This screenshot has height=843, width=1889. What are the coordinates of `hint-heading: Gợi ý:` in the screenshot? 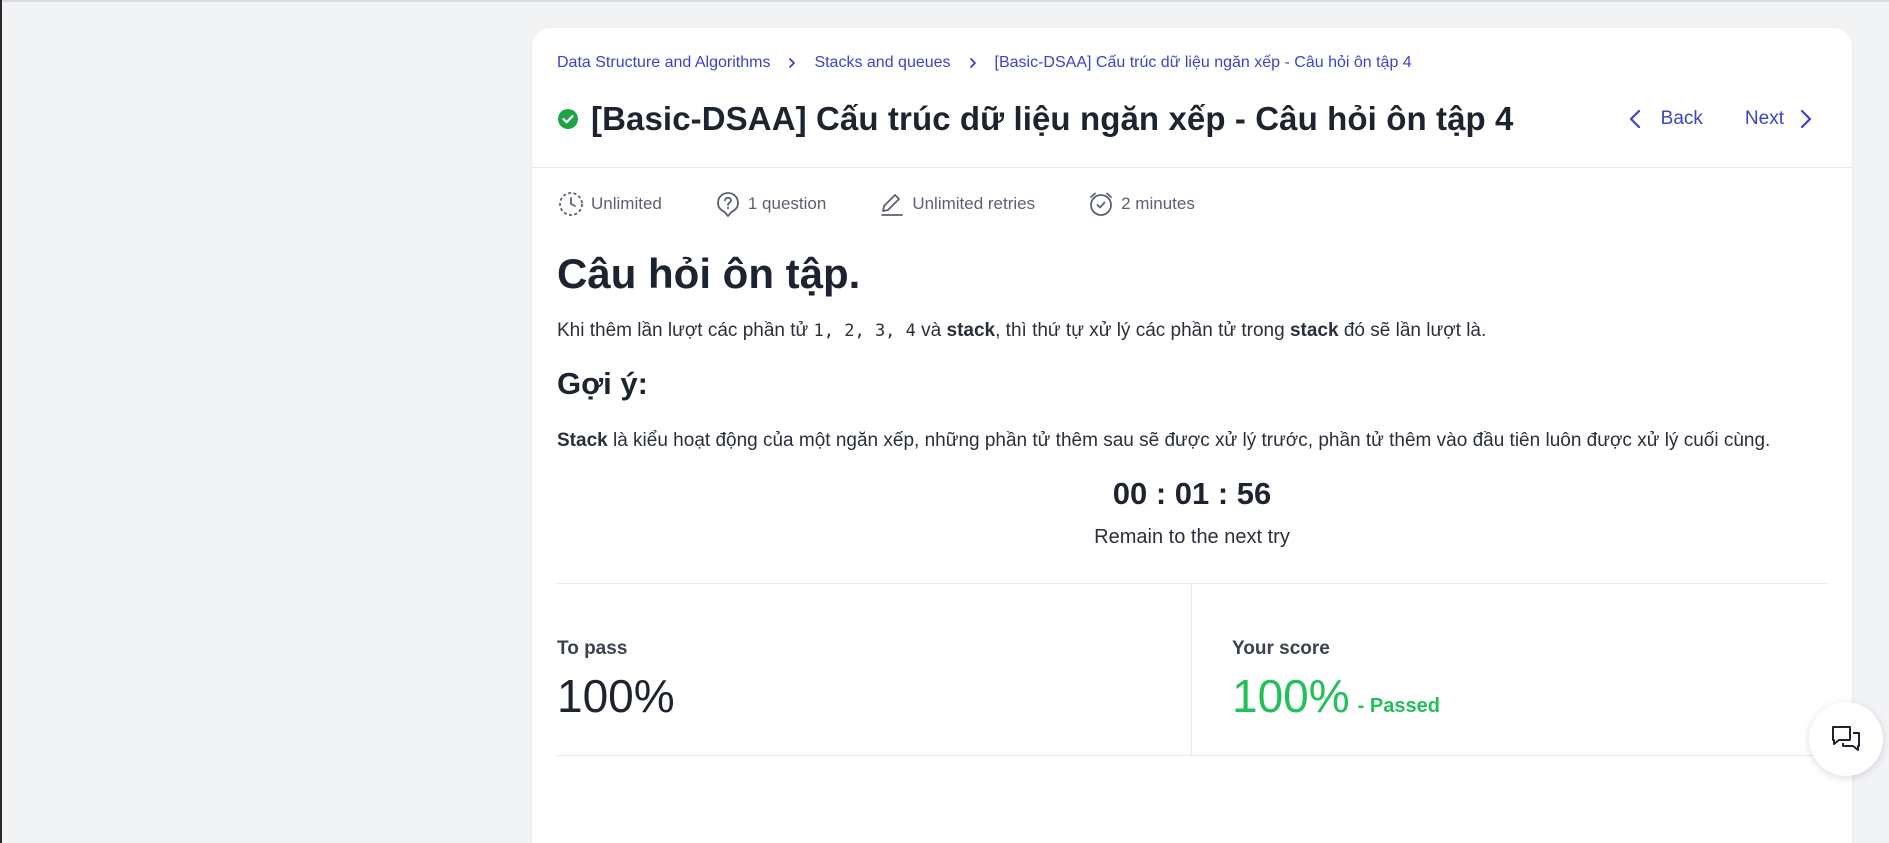 It's located at (602, 383).